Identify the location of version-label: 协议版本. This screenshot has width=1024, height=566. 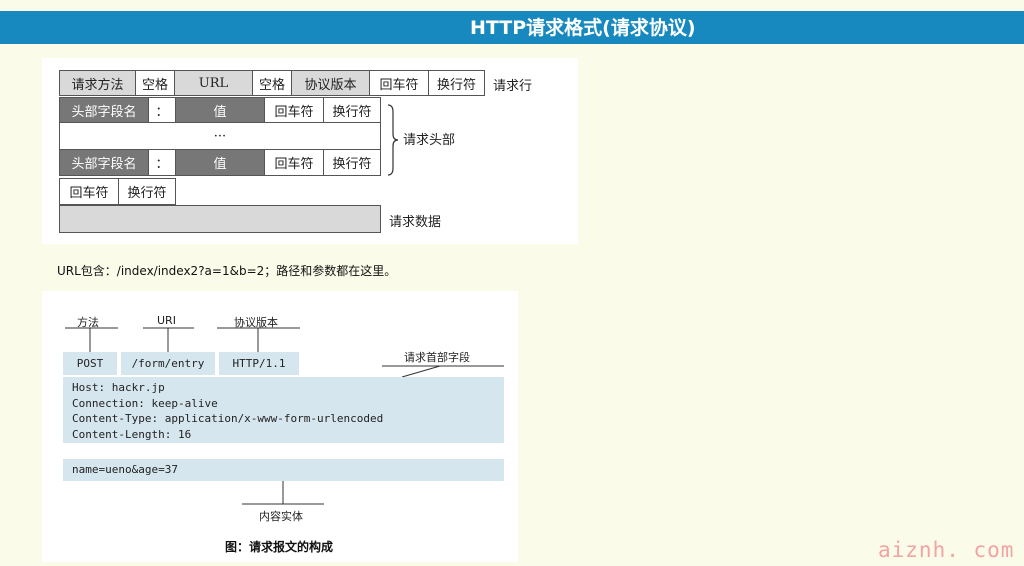
(256, 322).